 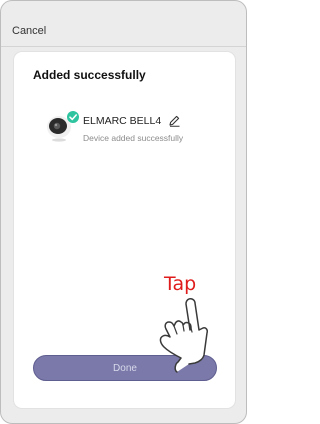 I want to click on pencil-icon, so click(x=174, y=120).